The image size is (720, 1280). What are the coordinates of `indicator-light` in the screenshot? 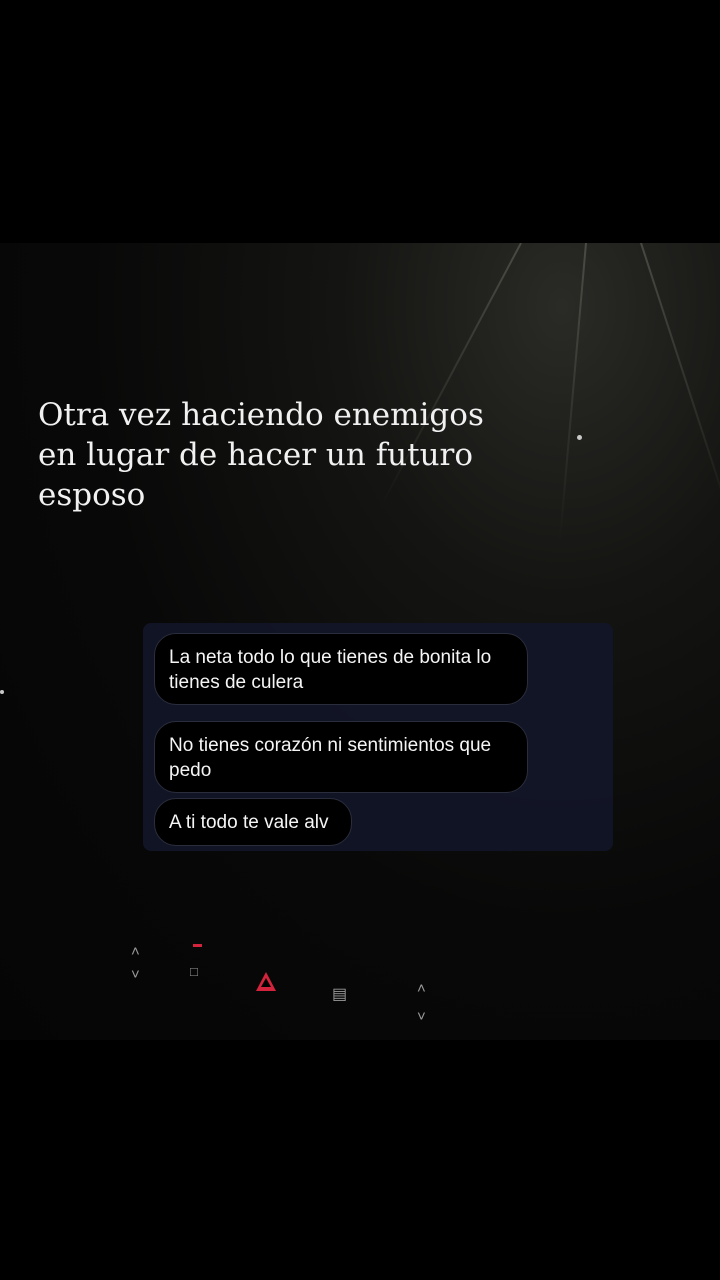 It's located at (197, 945).